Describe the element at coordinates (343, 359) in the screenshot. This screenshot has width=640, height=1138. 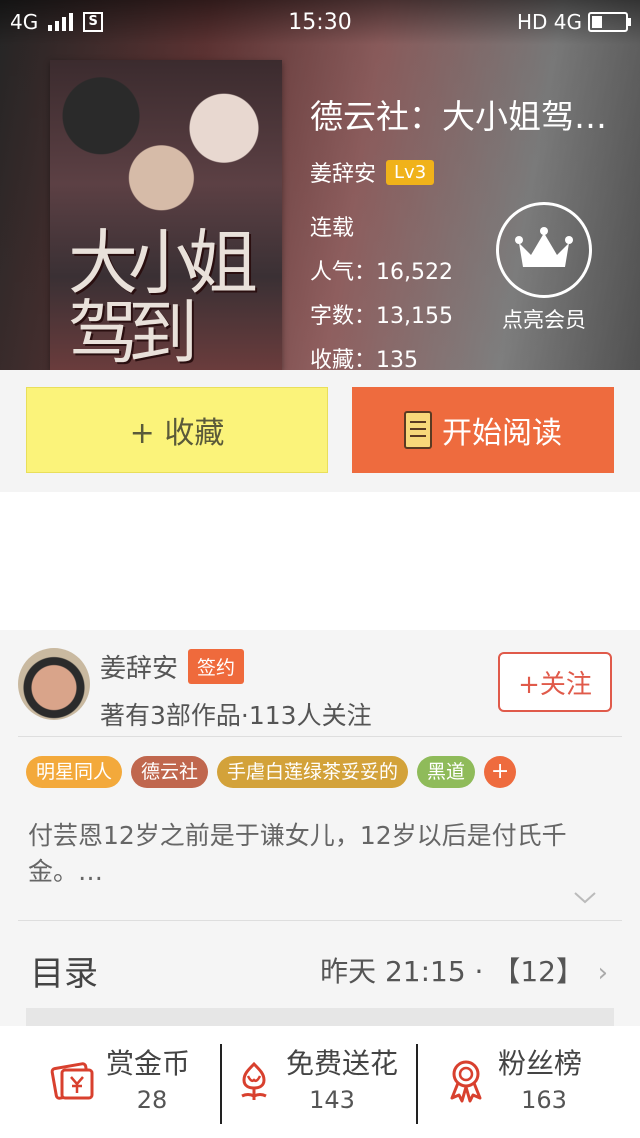
I see `favorites-label: 收藏：` at that location.